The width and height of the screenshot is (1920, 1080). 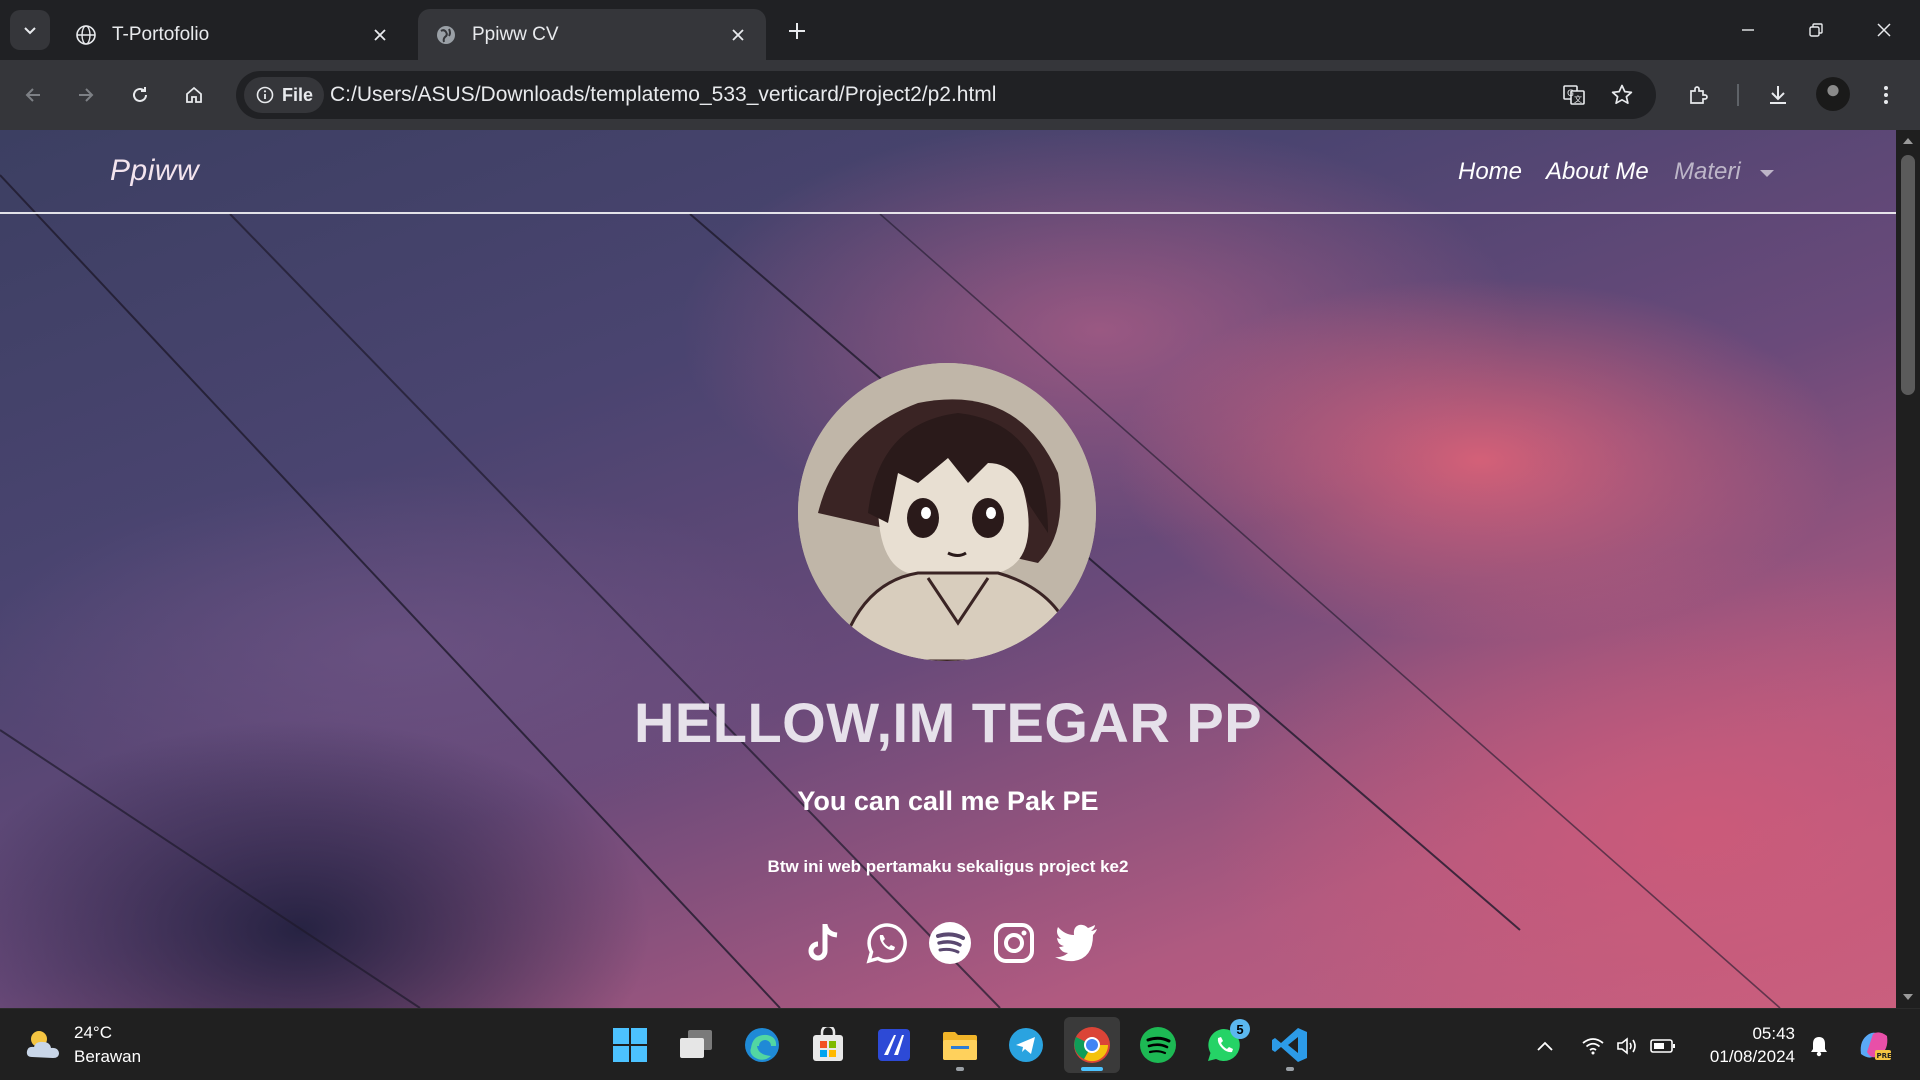 What do you see at coordinates (948, 801) in the screenshot?
I see `hero-subtitle: You can call me Pak PE` at bounding box center [948, 801].